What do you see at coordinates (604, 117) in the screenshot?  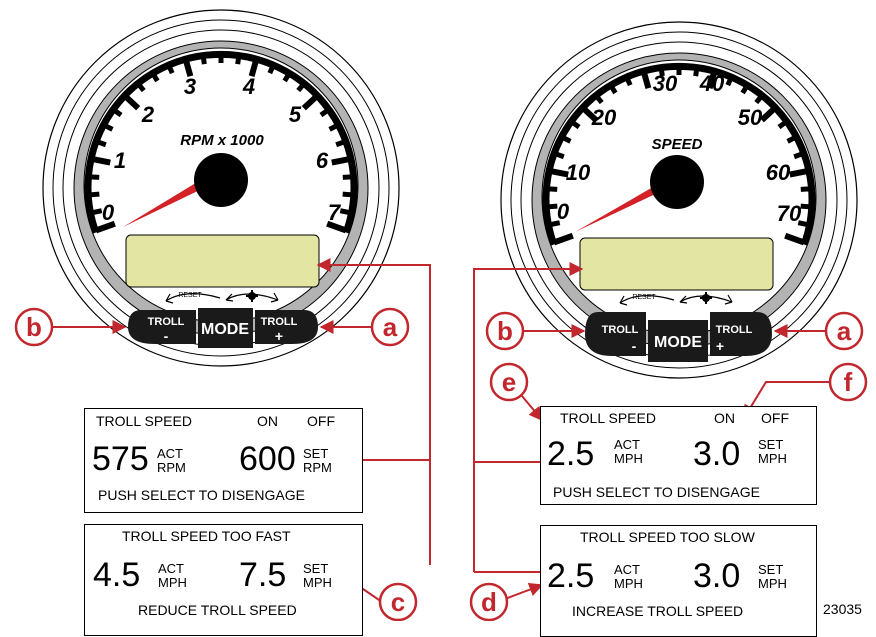 I see `speed-tick-label-20: 20` at bounding box center [604, 117].